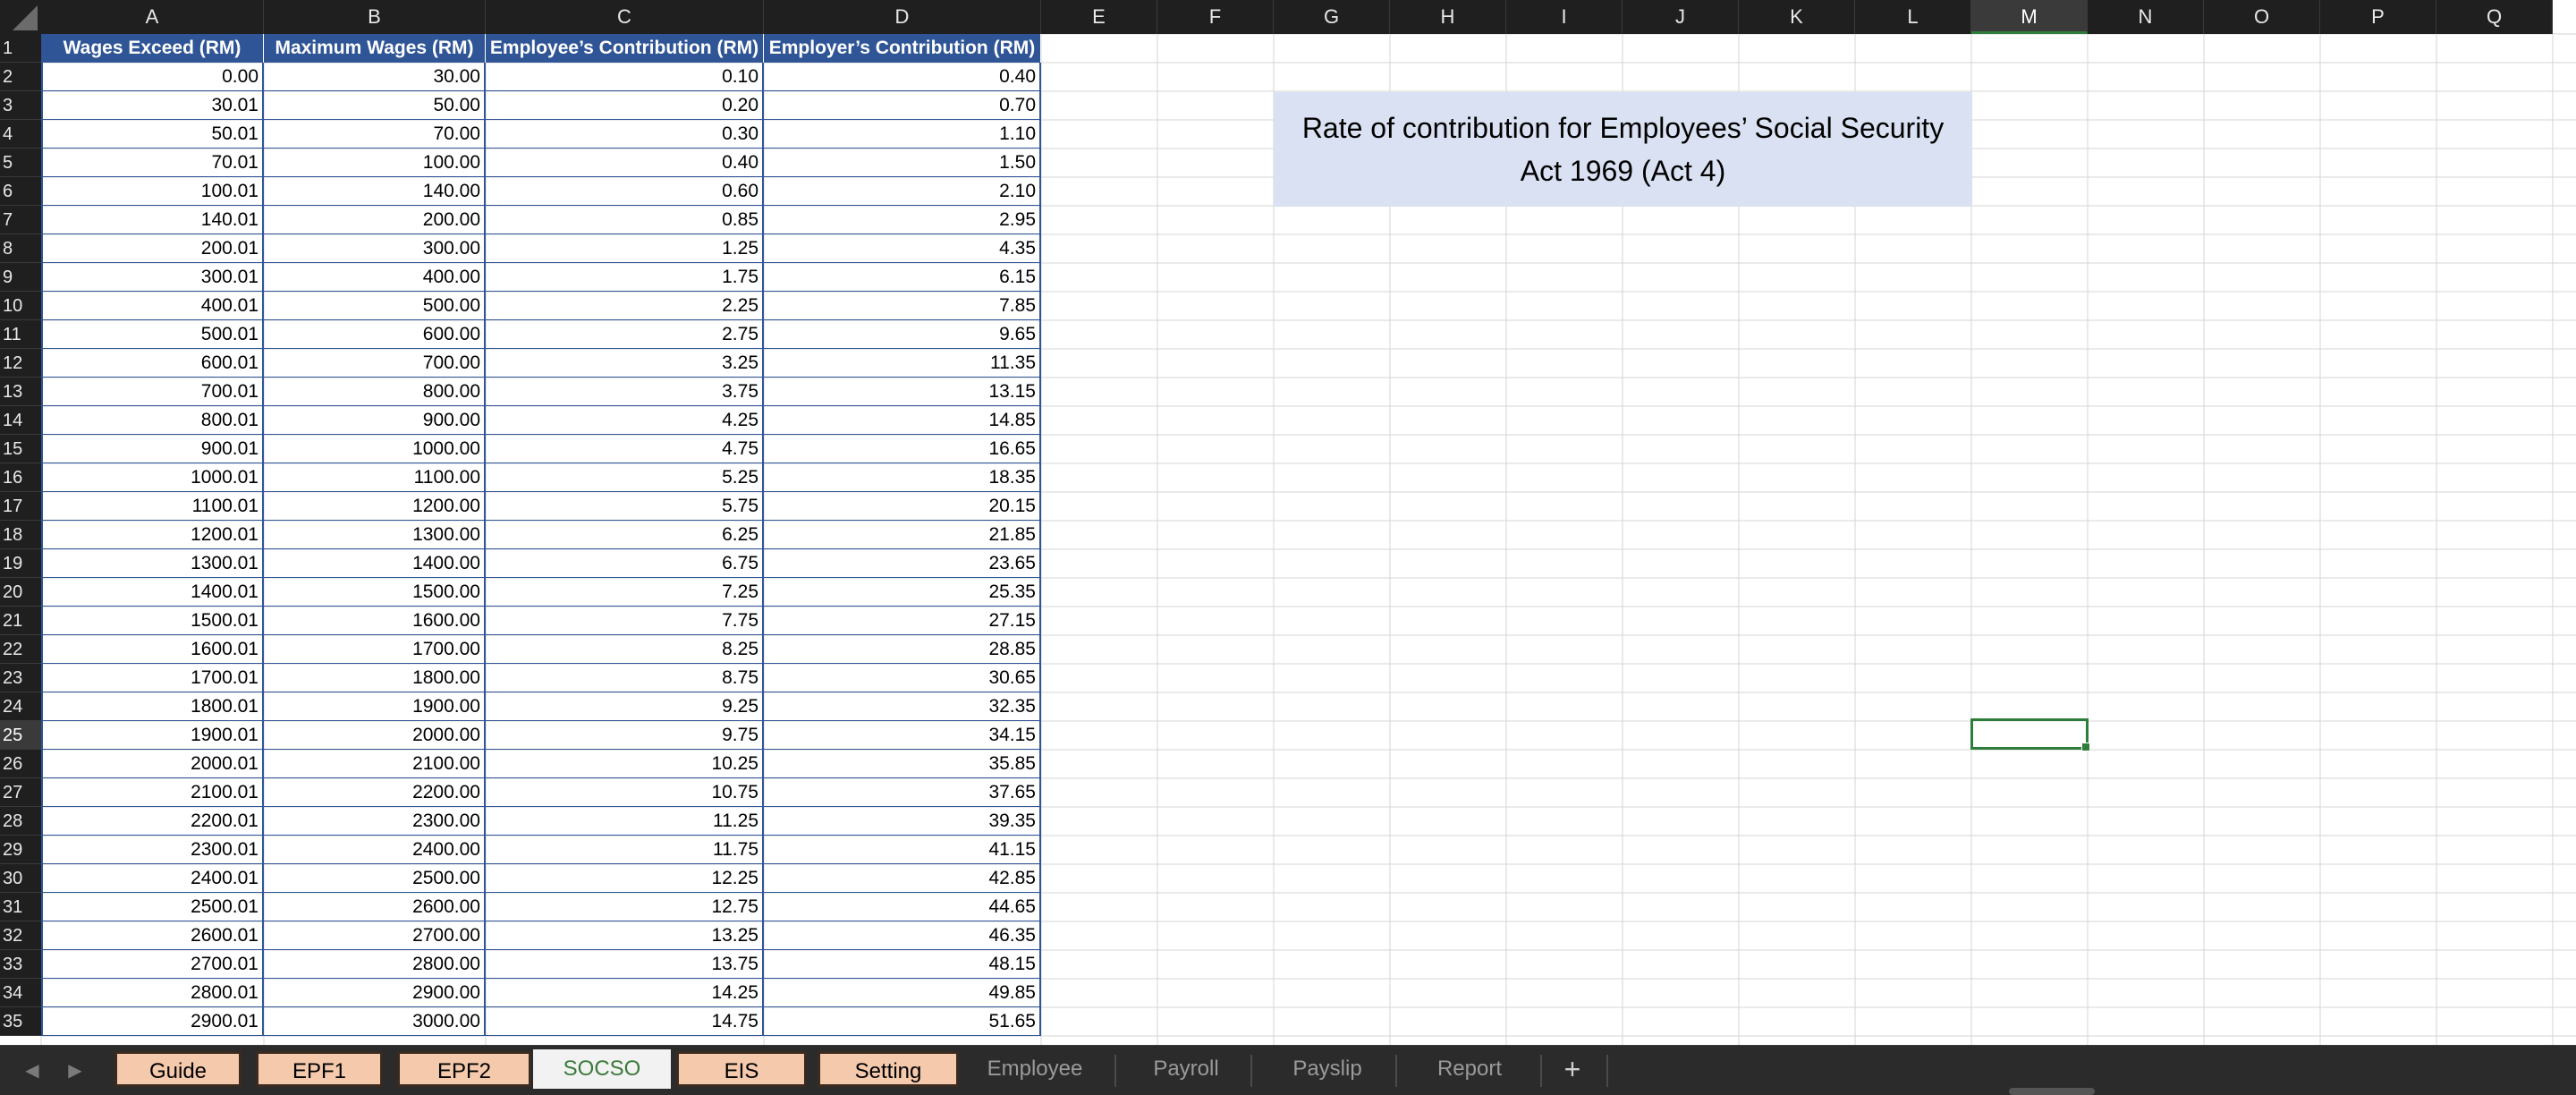 This screenshot has width=2576, height=1095. Describe the element at coordinates (152, 249) in the screenshot. I see `table-cell: 200.01` at that location.